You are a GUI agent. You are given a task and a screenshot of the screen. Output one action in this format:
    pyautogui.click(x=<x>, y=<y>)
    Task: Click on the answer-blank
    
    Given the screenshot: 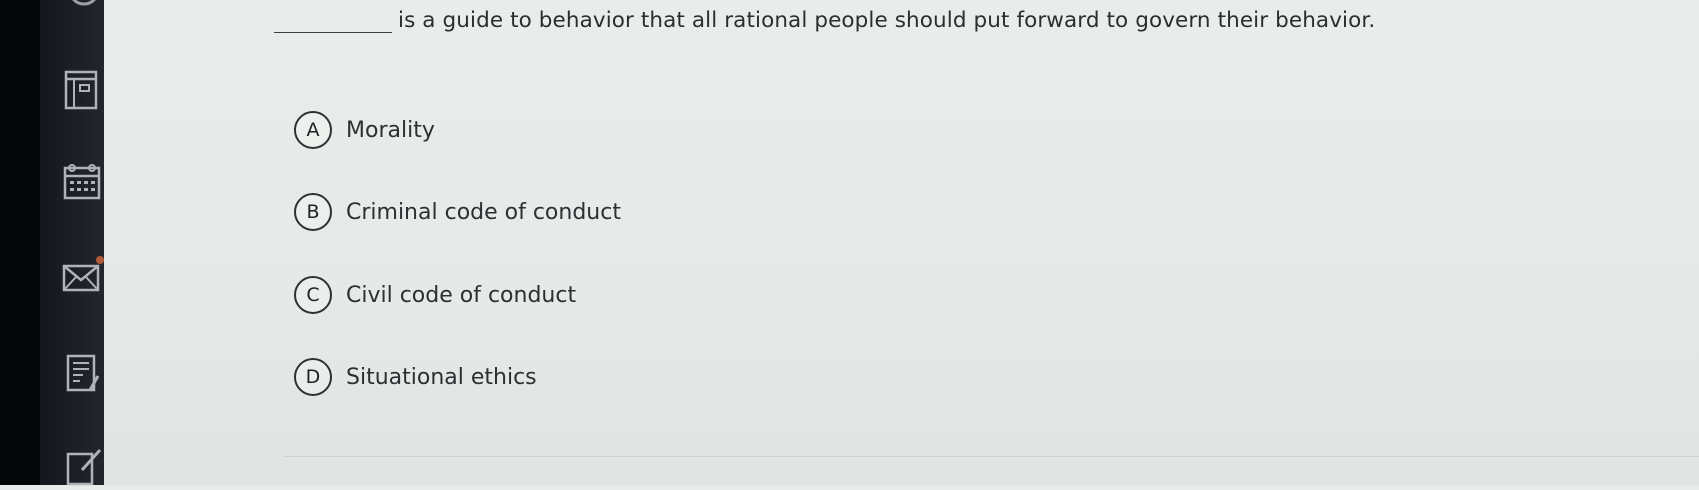 What is the action you would take?
    pyautogui.click(x=333, y=21)
    